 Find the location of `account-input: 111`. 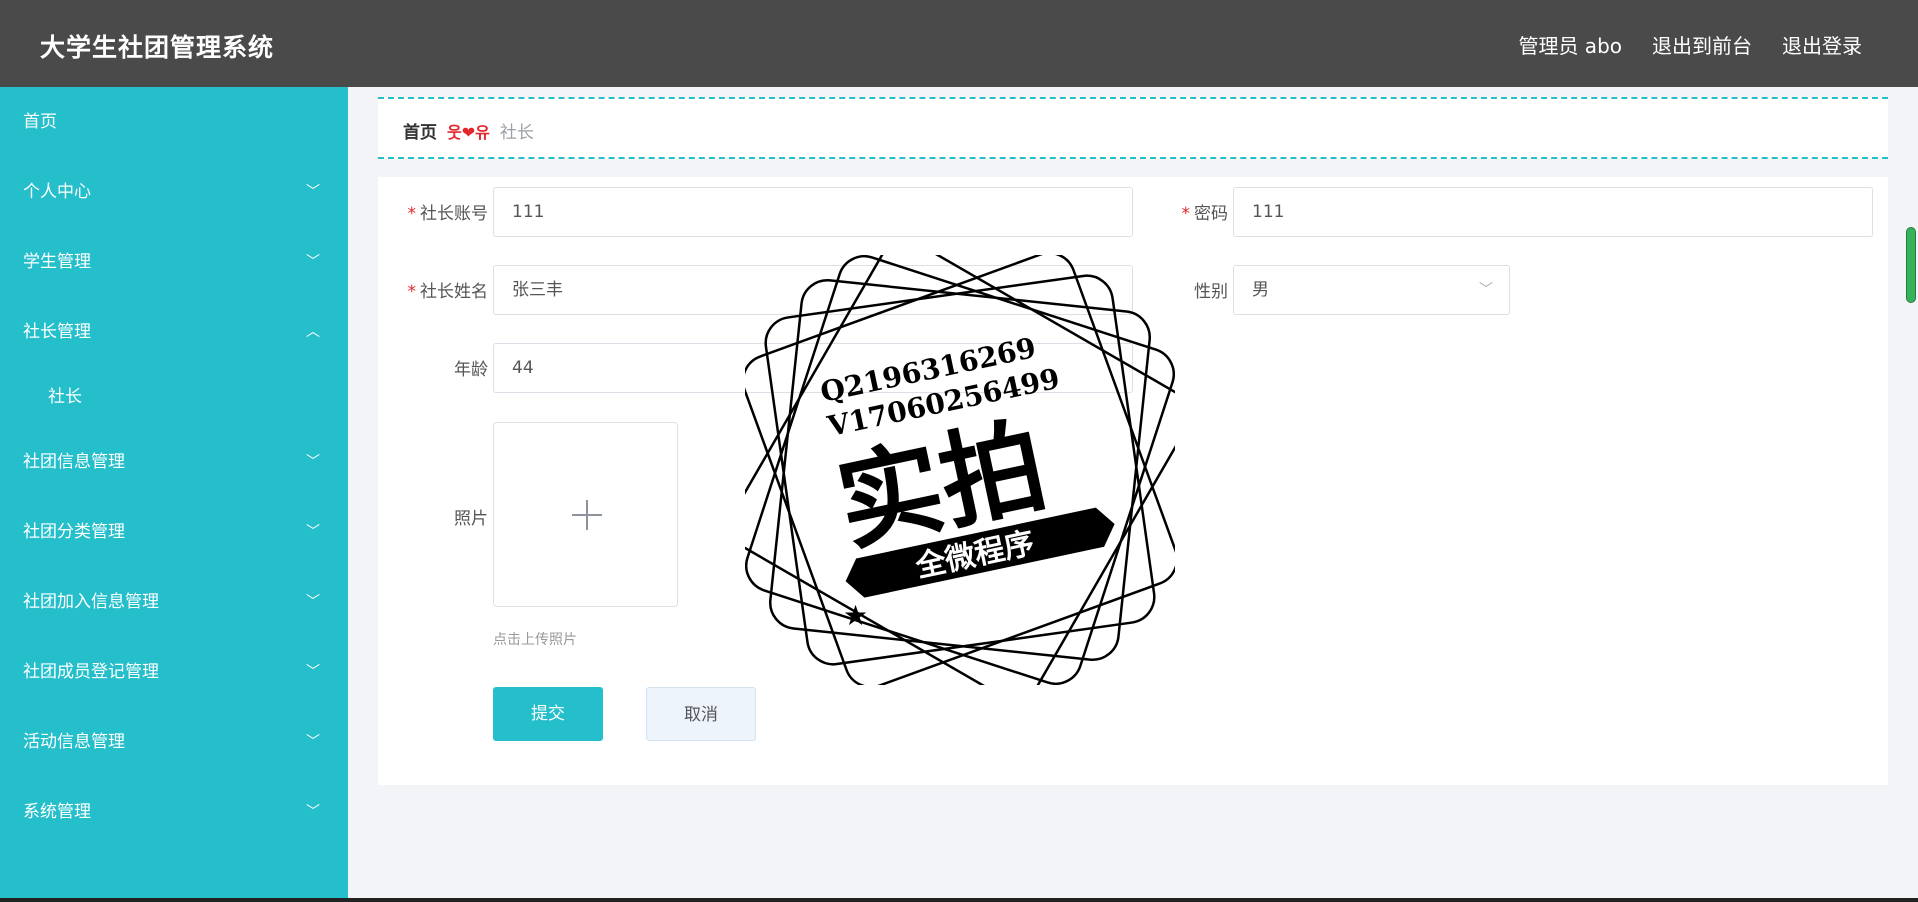

account-input: 111 is located at coordinates (813, 212).